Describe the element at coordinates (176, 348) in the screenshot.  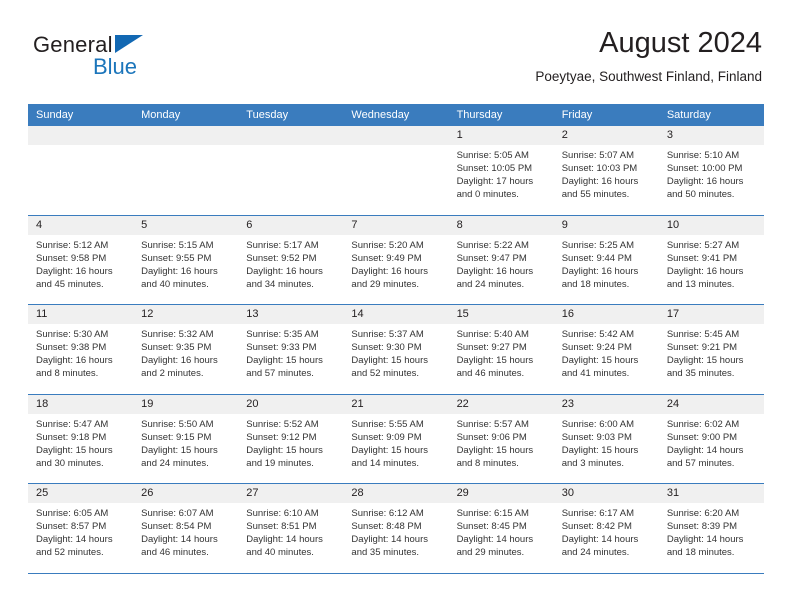
I see `sunset-text: Sunset: 9:35 PM` at that location.